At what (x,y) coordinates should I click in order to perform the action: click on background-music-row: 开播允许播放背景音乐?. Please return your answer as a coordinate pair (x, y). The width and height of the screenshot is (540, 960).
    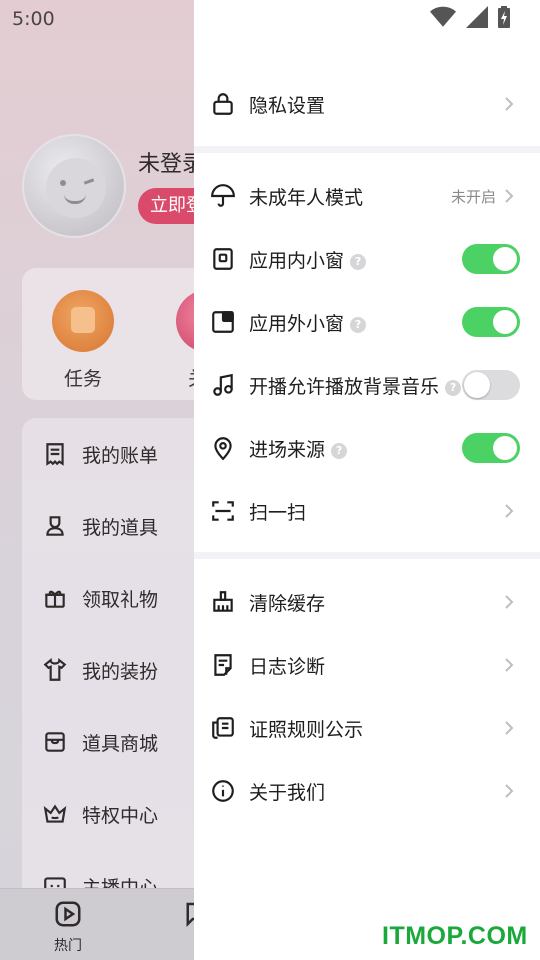
    Looking at the image, I should click on (367, 385).